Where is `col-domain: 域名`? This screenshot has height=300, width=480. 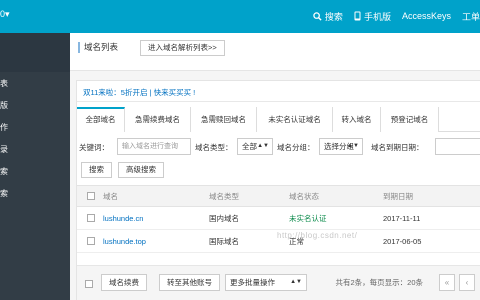
col-domain: 域名 is located at coordinates (110, 196).